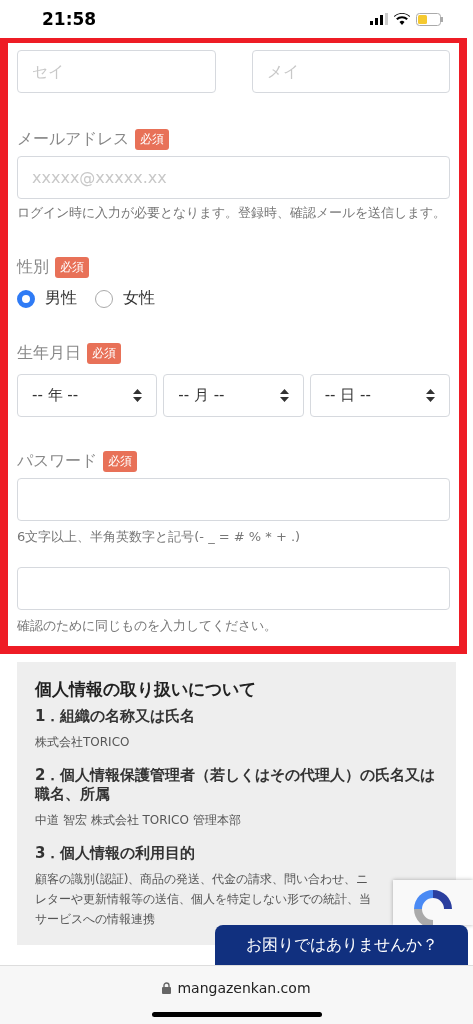  What do you see at coordinates (202, 879) in the screenshot?
I see `section-text: 顧客の識別(認証)、商品の発送、代金の請求、問い合わせ、ニ` at bounding box center [202, 879].